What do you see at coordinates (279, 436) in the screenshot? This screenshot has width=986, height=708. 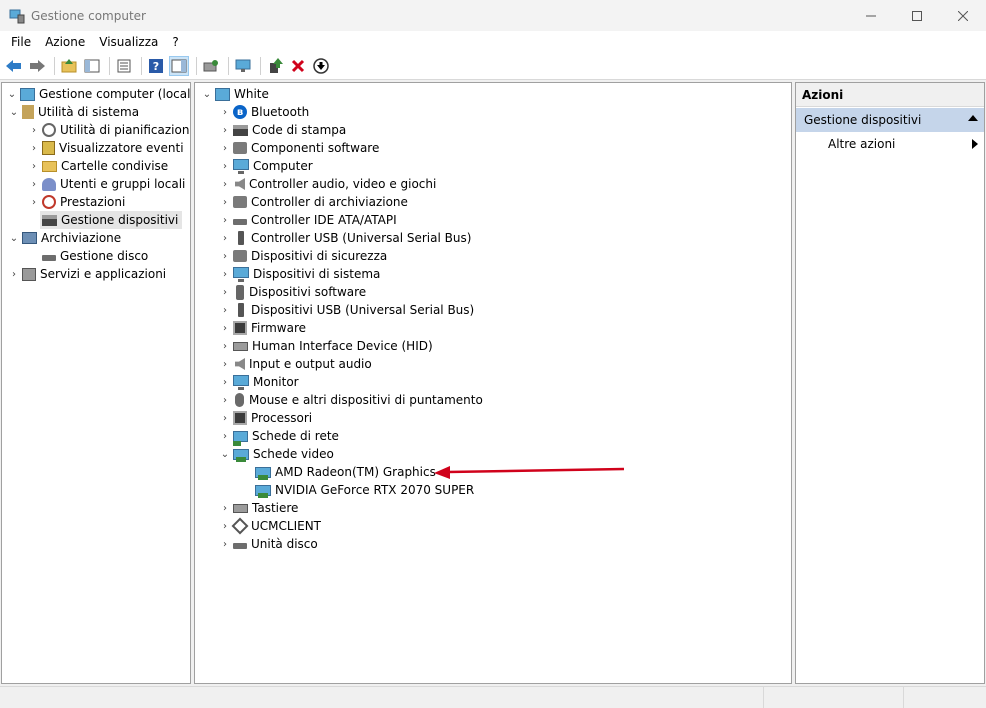 I see `device-category: › Schede di rete` at bounding box center [279, 436].